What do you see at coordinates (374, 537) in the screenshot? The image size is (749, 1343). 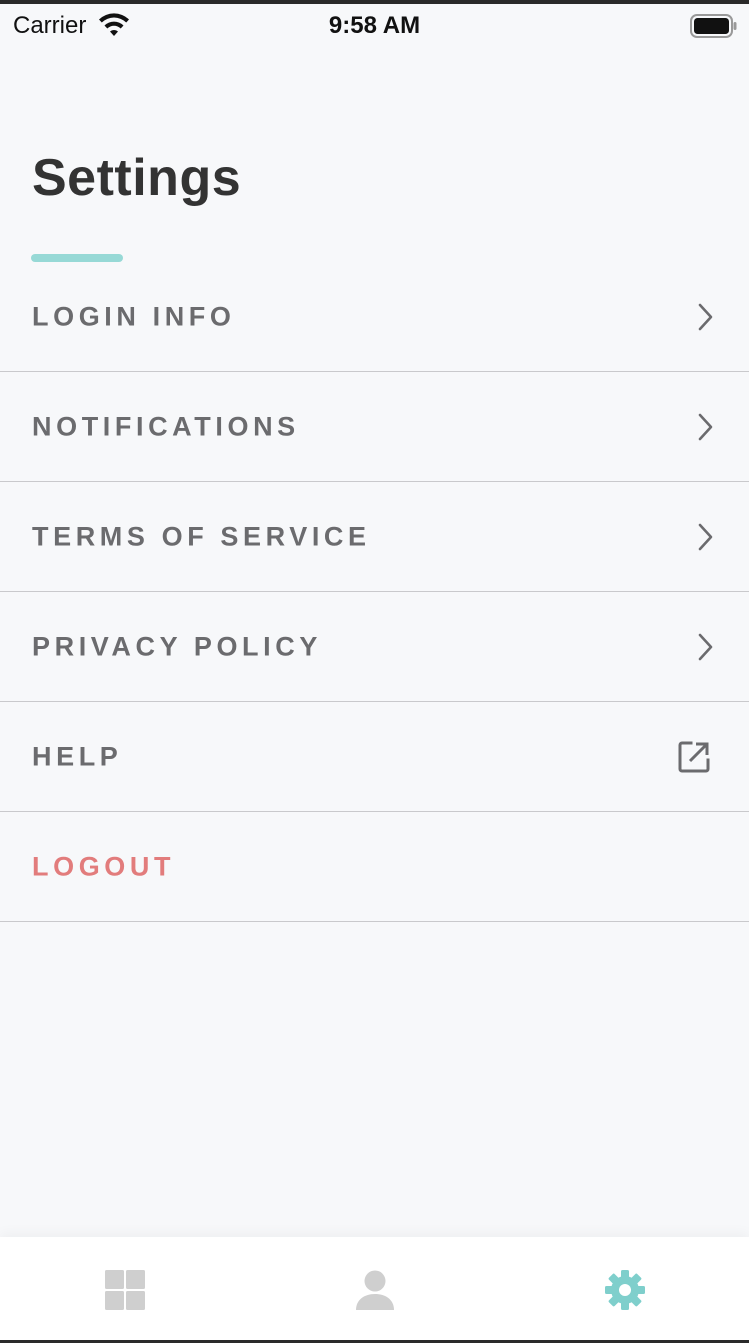 I see `menu-item-terms-of-service: TERMS OF SERVICE` at bounding box center [374, 537].